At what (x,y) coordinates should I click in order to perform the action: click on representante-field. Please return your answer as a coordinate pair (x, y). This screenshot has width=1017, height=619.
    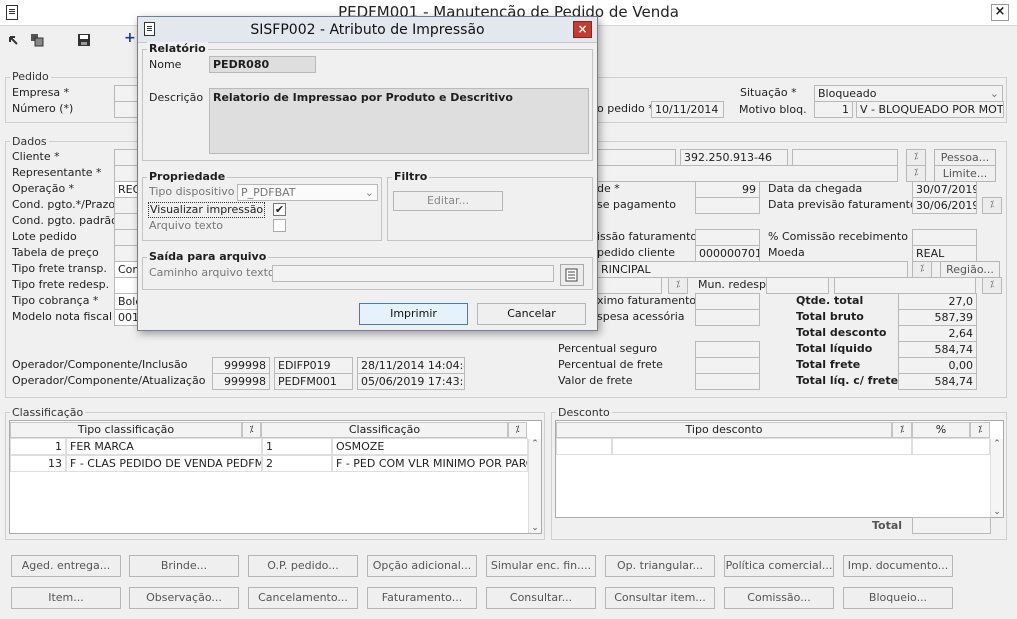
    Looking at the image, I should click on (126, 173).